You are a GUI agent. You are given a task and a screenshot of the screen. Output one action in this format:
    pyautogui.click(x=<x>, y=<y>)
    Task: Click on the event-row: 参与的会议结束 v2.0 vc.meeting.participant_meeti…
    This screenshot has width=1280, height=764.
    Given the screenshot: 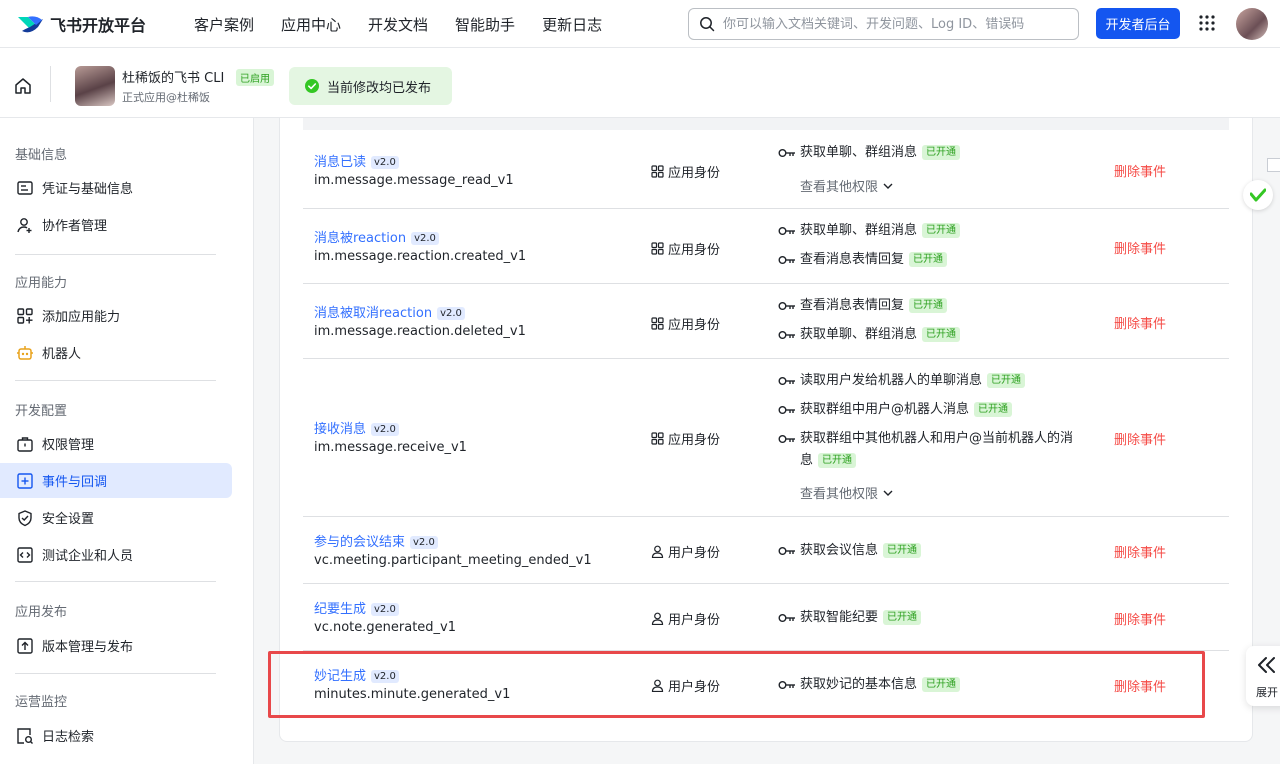 What is the action you would take?
    pyautogui.click(x=766, y=550)
    